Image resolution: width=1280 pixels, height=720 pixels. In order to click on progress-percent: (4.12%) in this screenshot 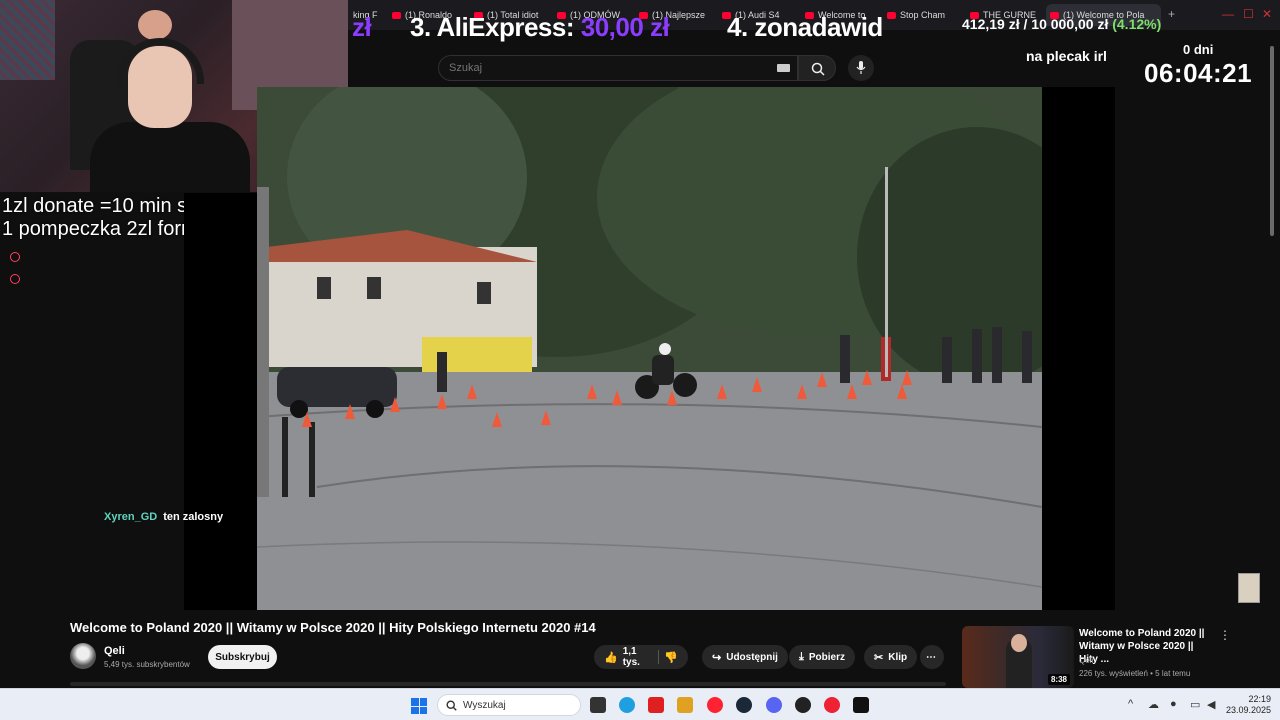, I will do `click(1137, 24)`.